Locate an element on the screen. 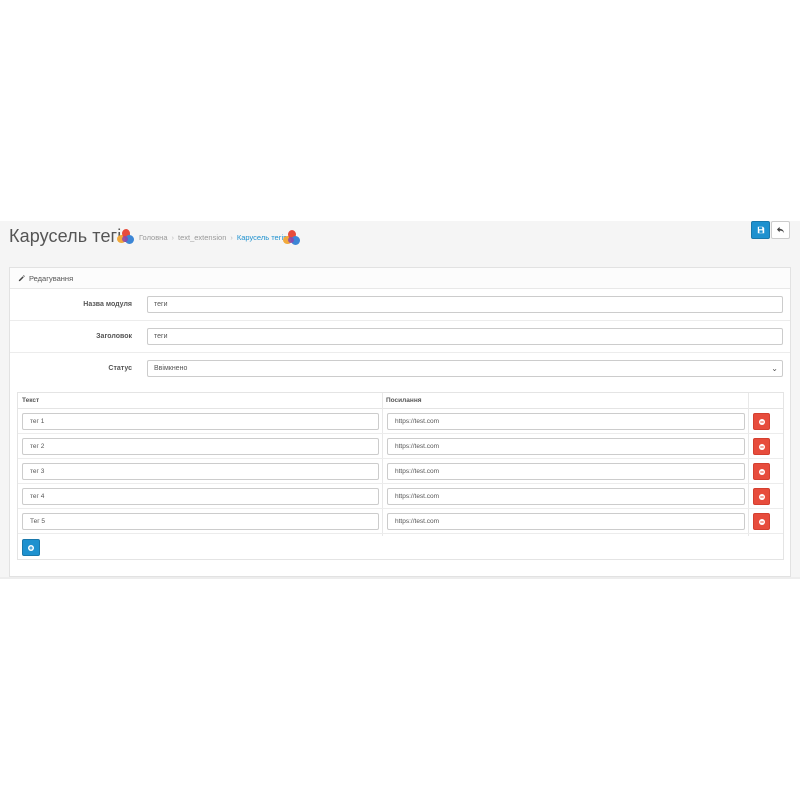 The width and height of the screenshot is (800, 800). tag-text-input: тег 3 is located at coordinates (200, 471).